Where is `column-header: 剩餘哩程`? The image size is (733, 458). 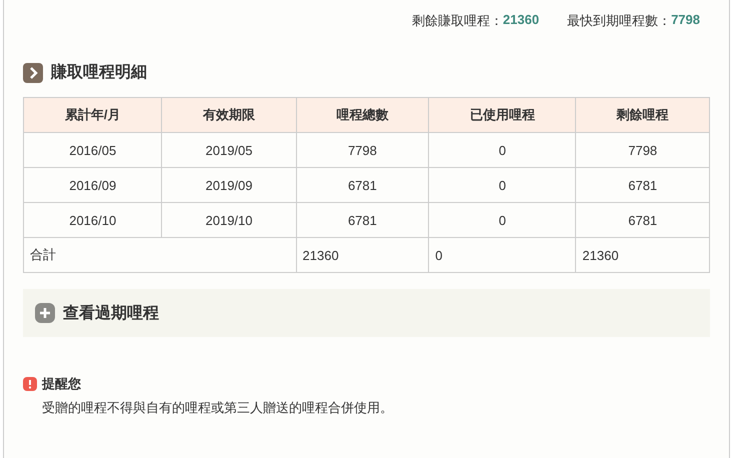 column-header: 剩餘哩程 is located at coordinates (643, 115).